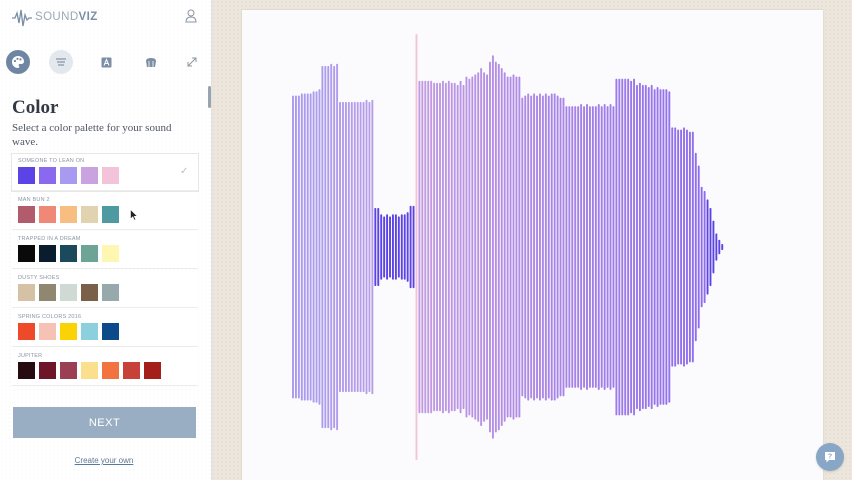  I want to click on palette-option: TRAPPED IN A DREAM, so click(105, 250).